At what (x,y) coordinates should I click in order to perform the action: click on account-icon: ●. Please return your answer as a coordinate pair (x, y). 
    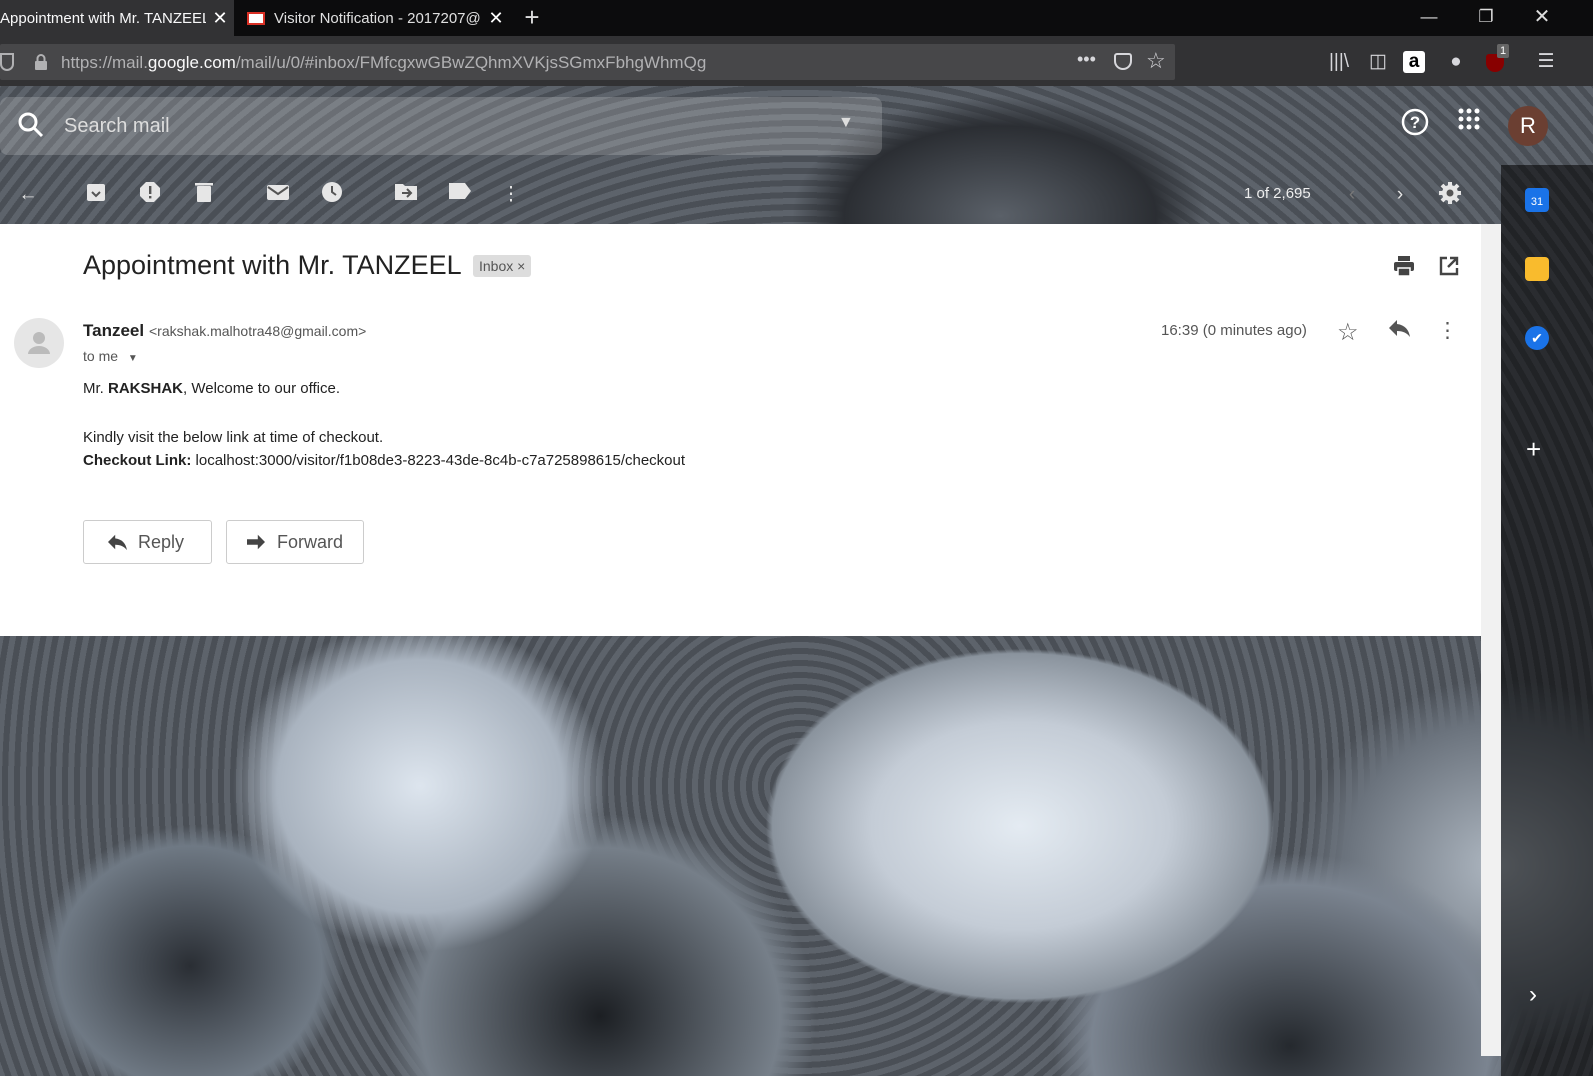
    Looking at the image, I should click on (1456, 62).